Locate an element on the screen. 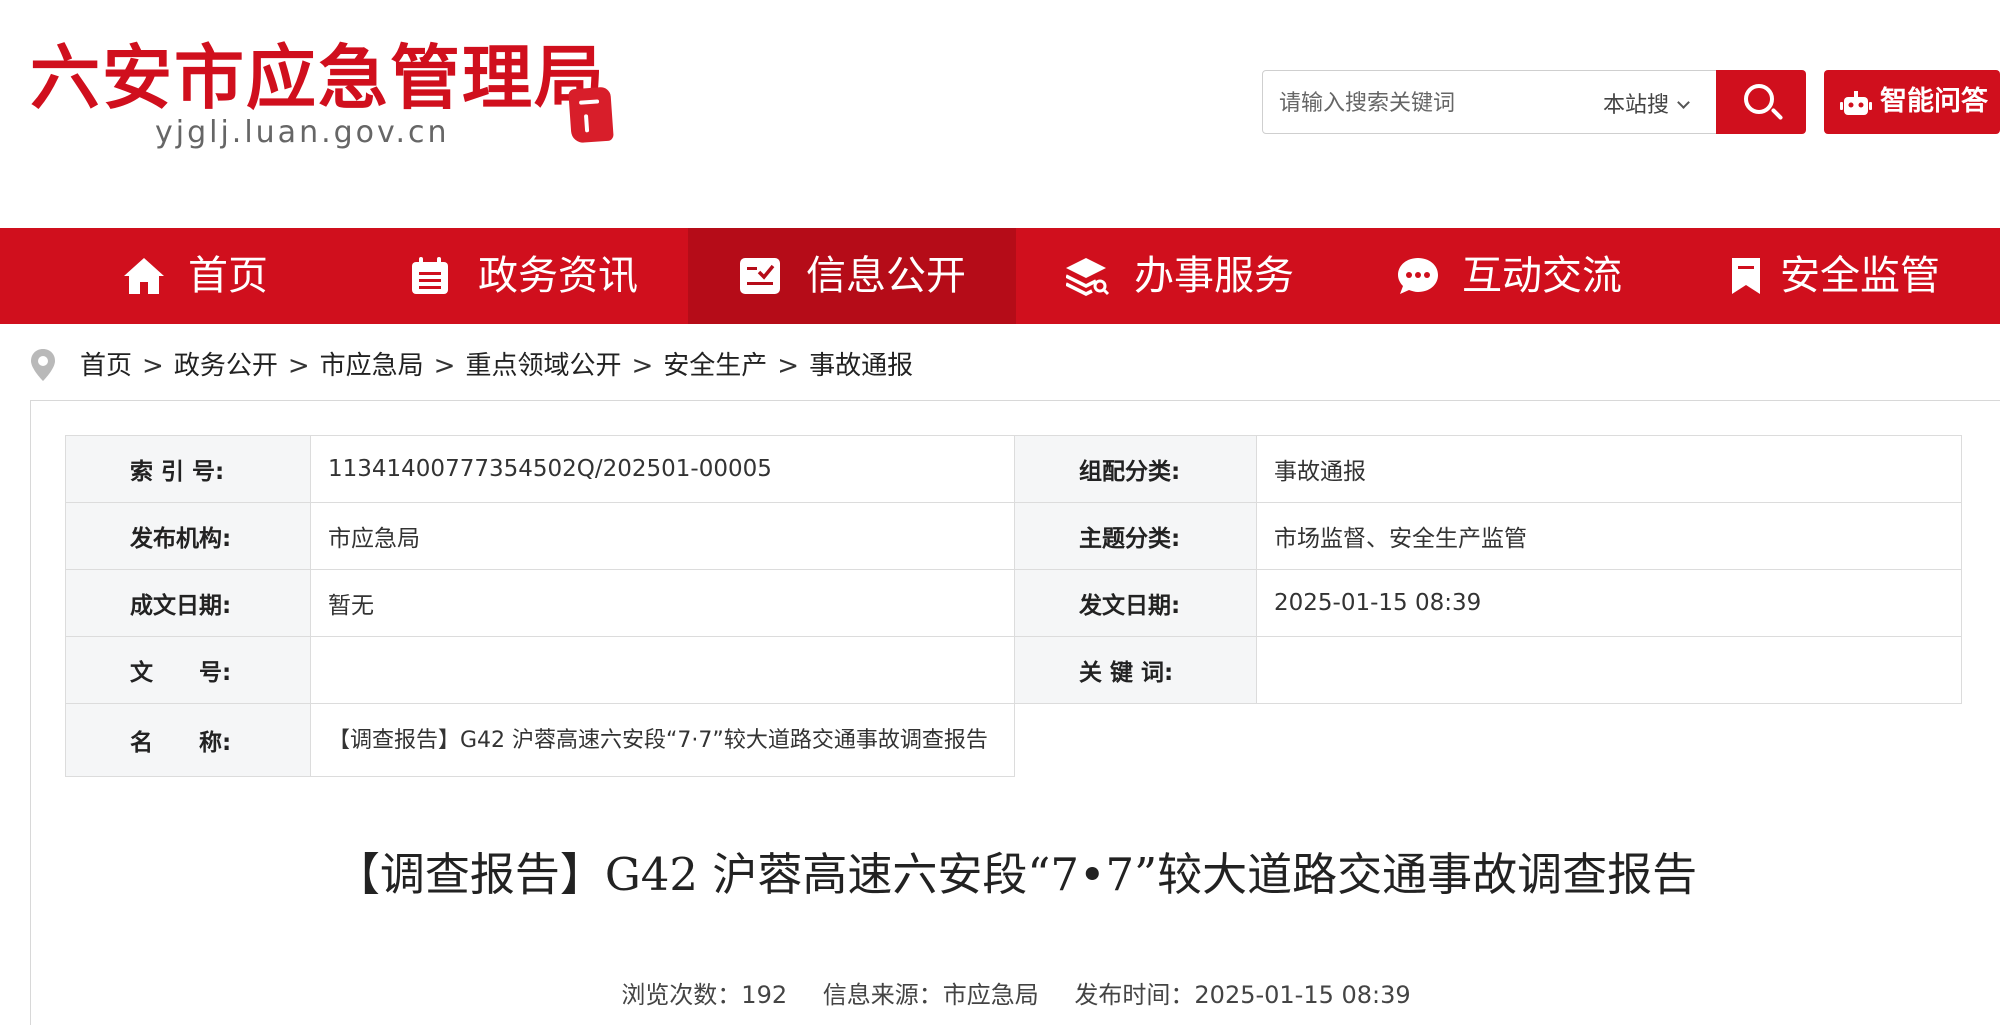 This screenshot has width=2000, height=1025. breadcrumb-key-areas: 重点领域公开 is located at coordinates (543, 366).